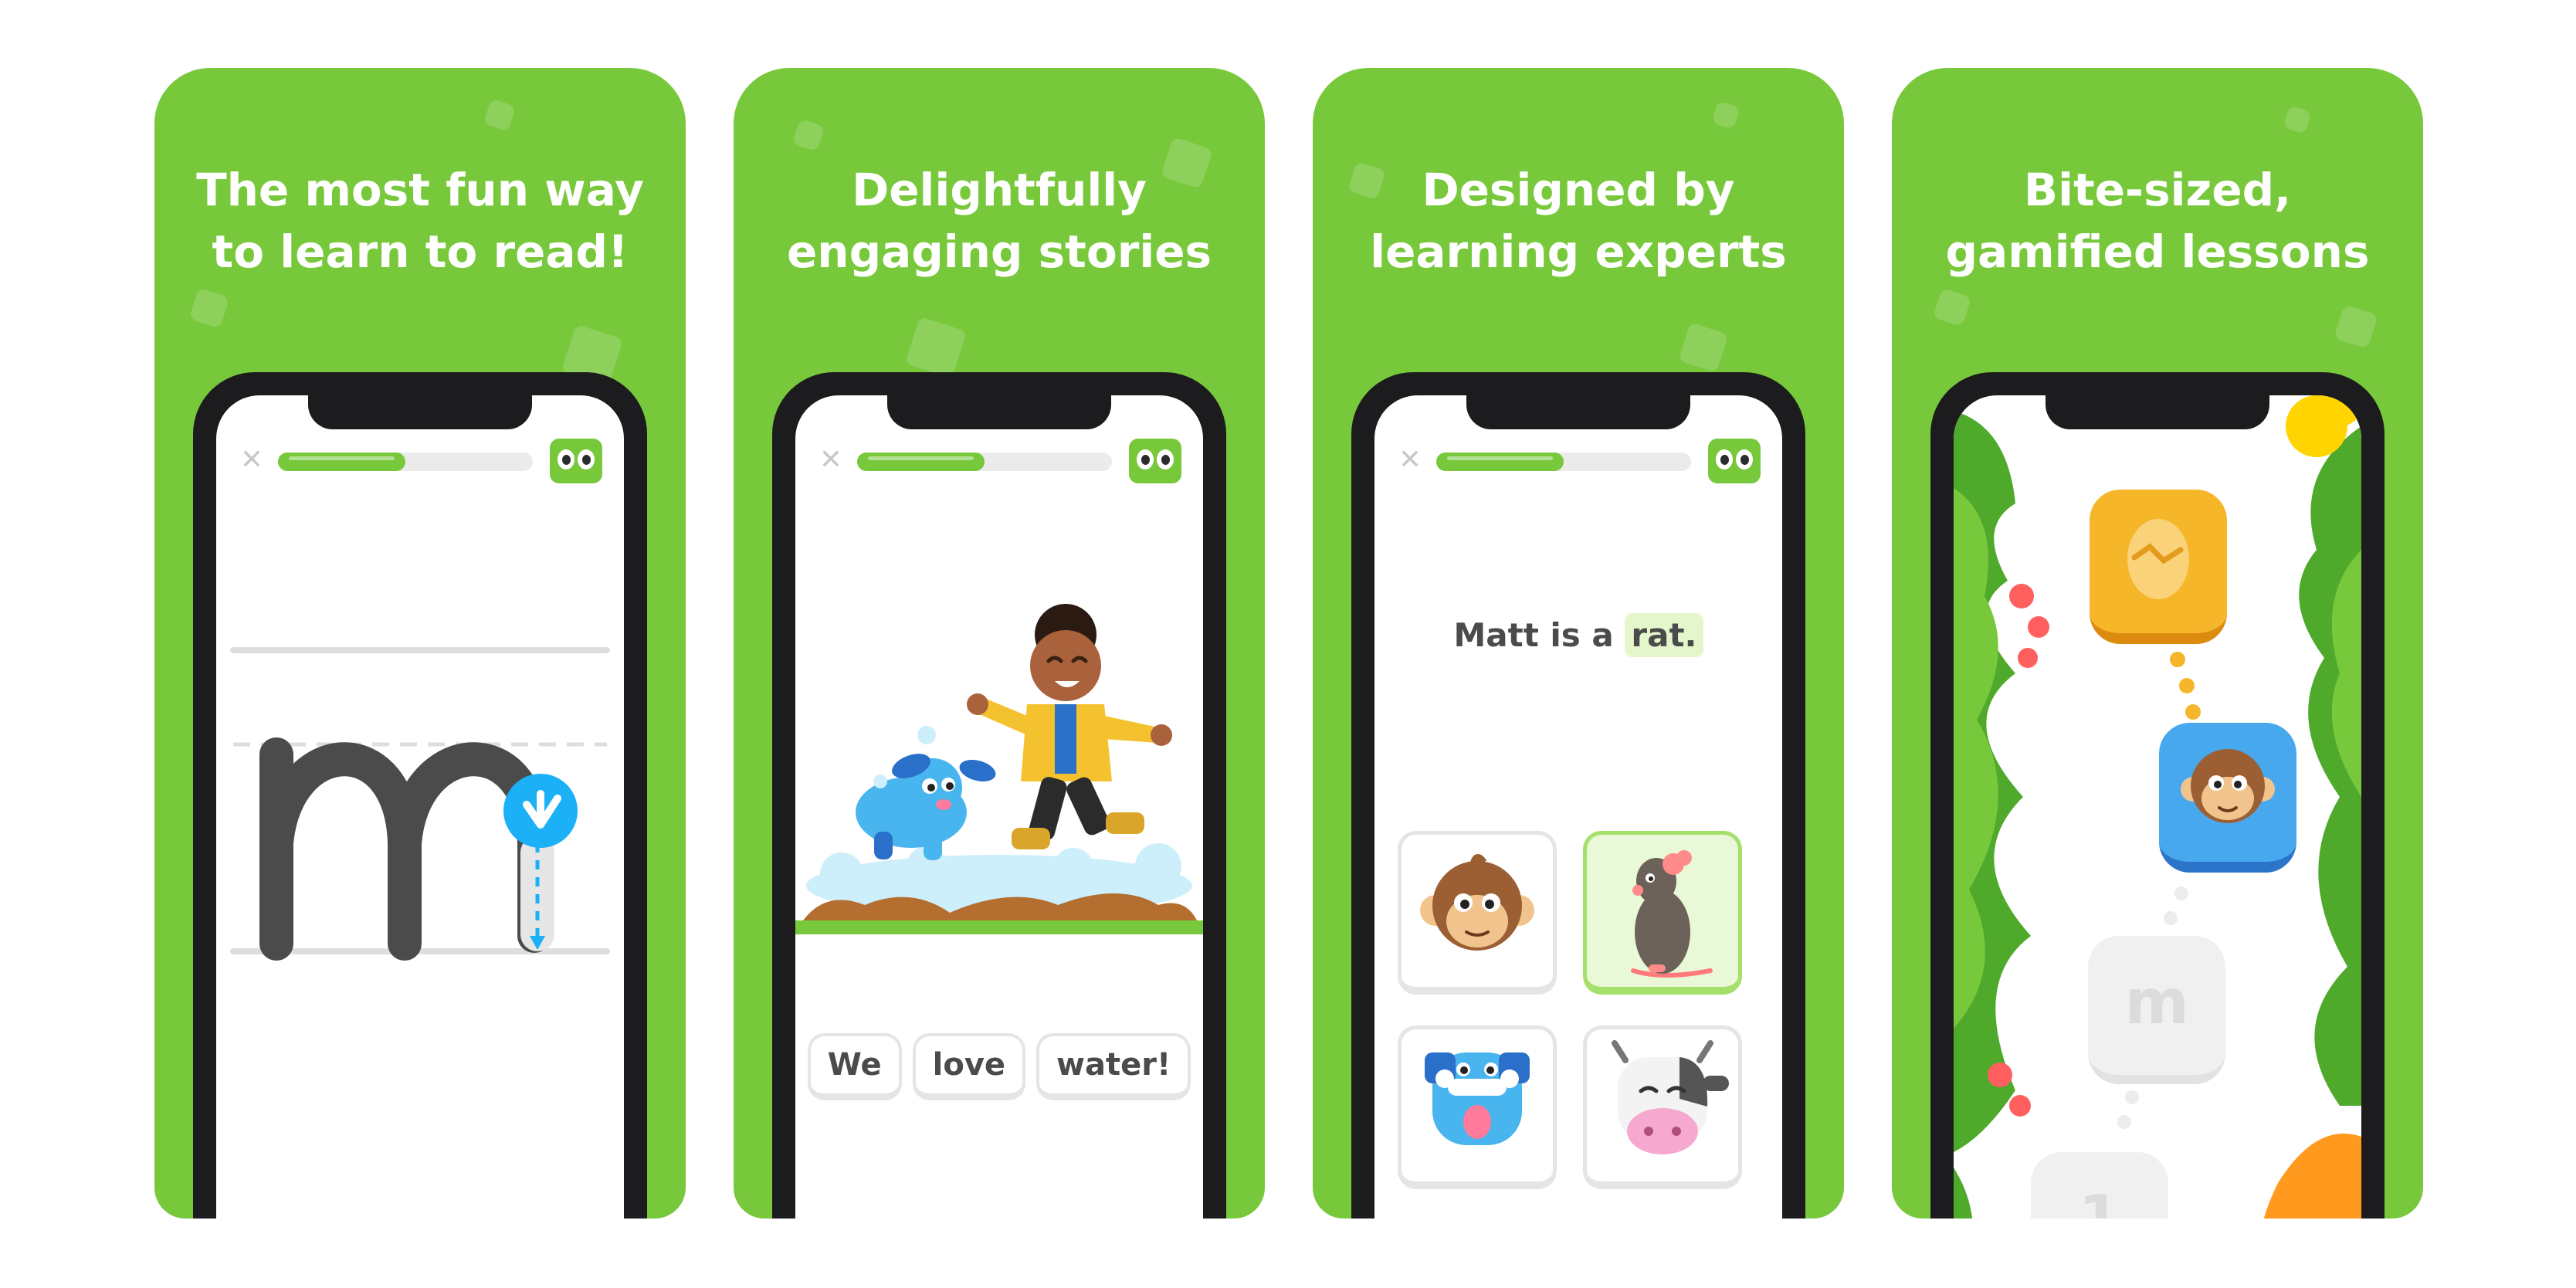 The height and width of the screenshot is (1288, 2576). I want to click on story-illustration, so click(999, 769).